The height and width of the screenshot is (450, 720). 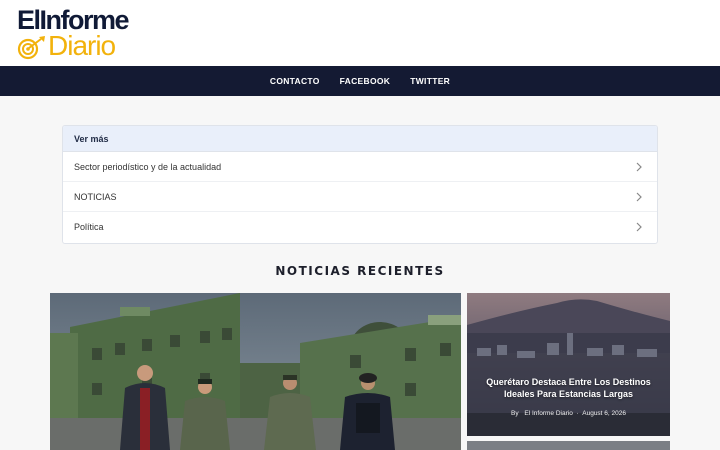 What do you see at coordinates (360, 139) in the screenshot?
I see `ver-mas-heading: Ver más` at bounding box center [360, 139].